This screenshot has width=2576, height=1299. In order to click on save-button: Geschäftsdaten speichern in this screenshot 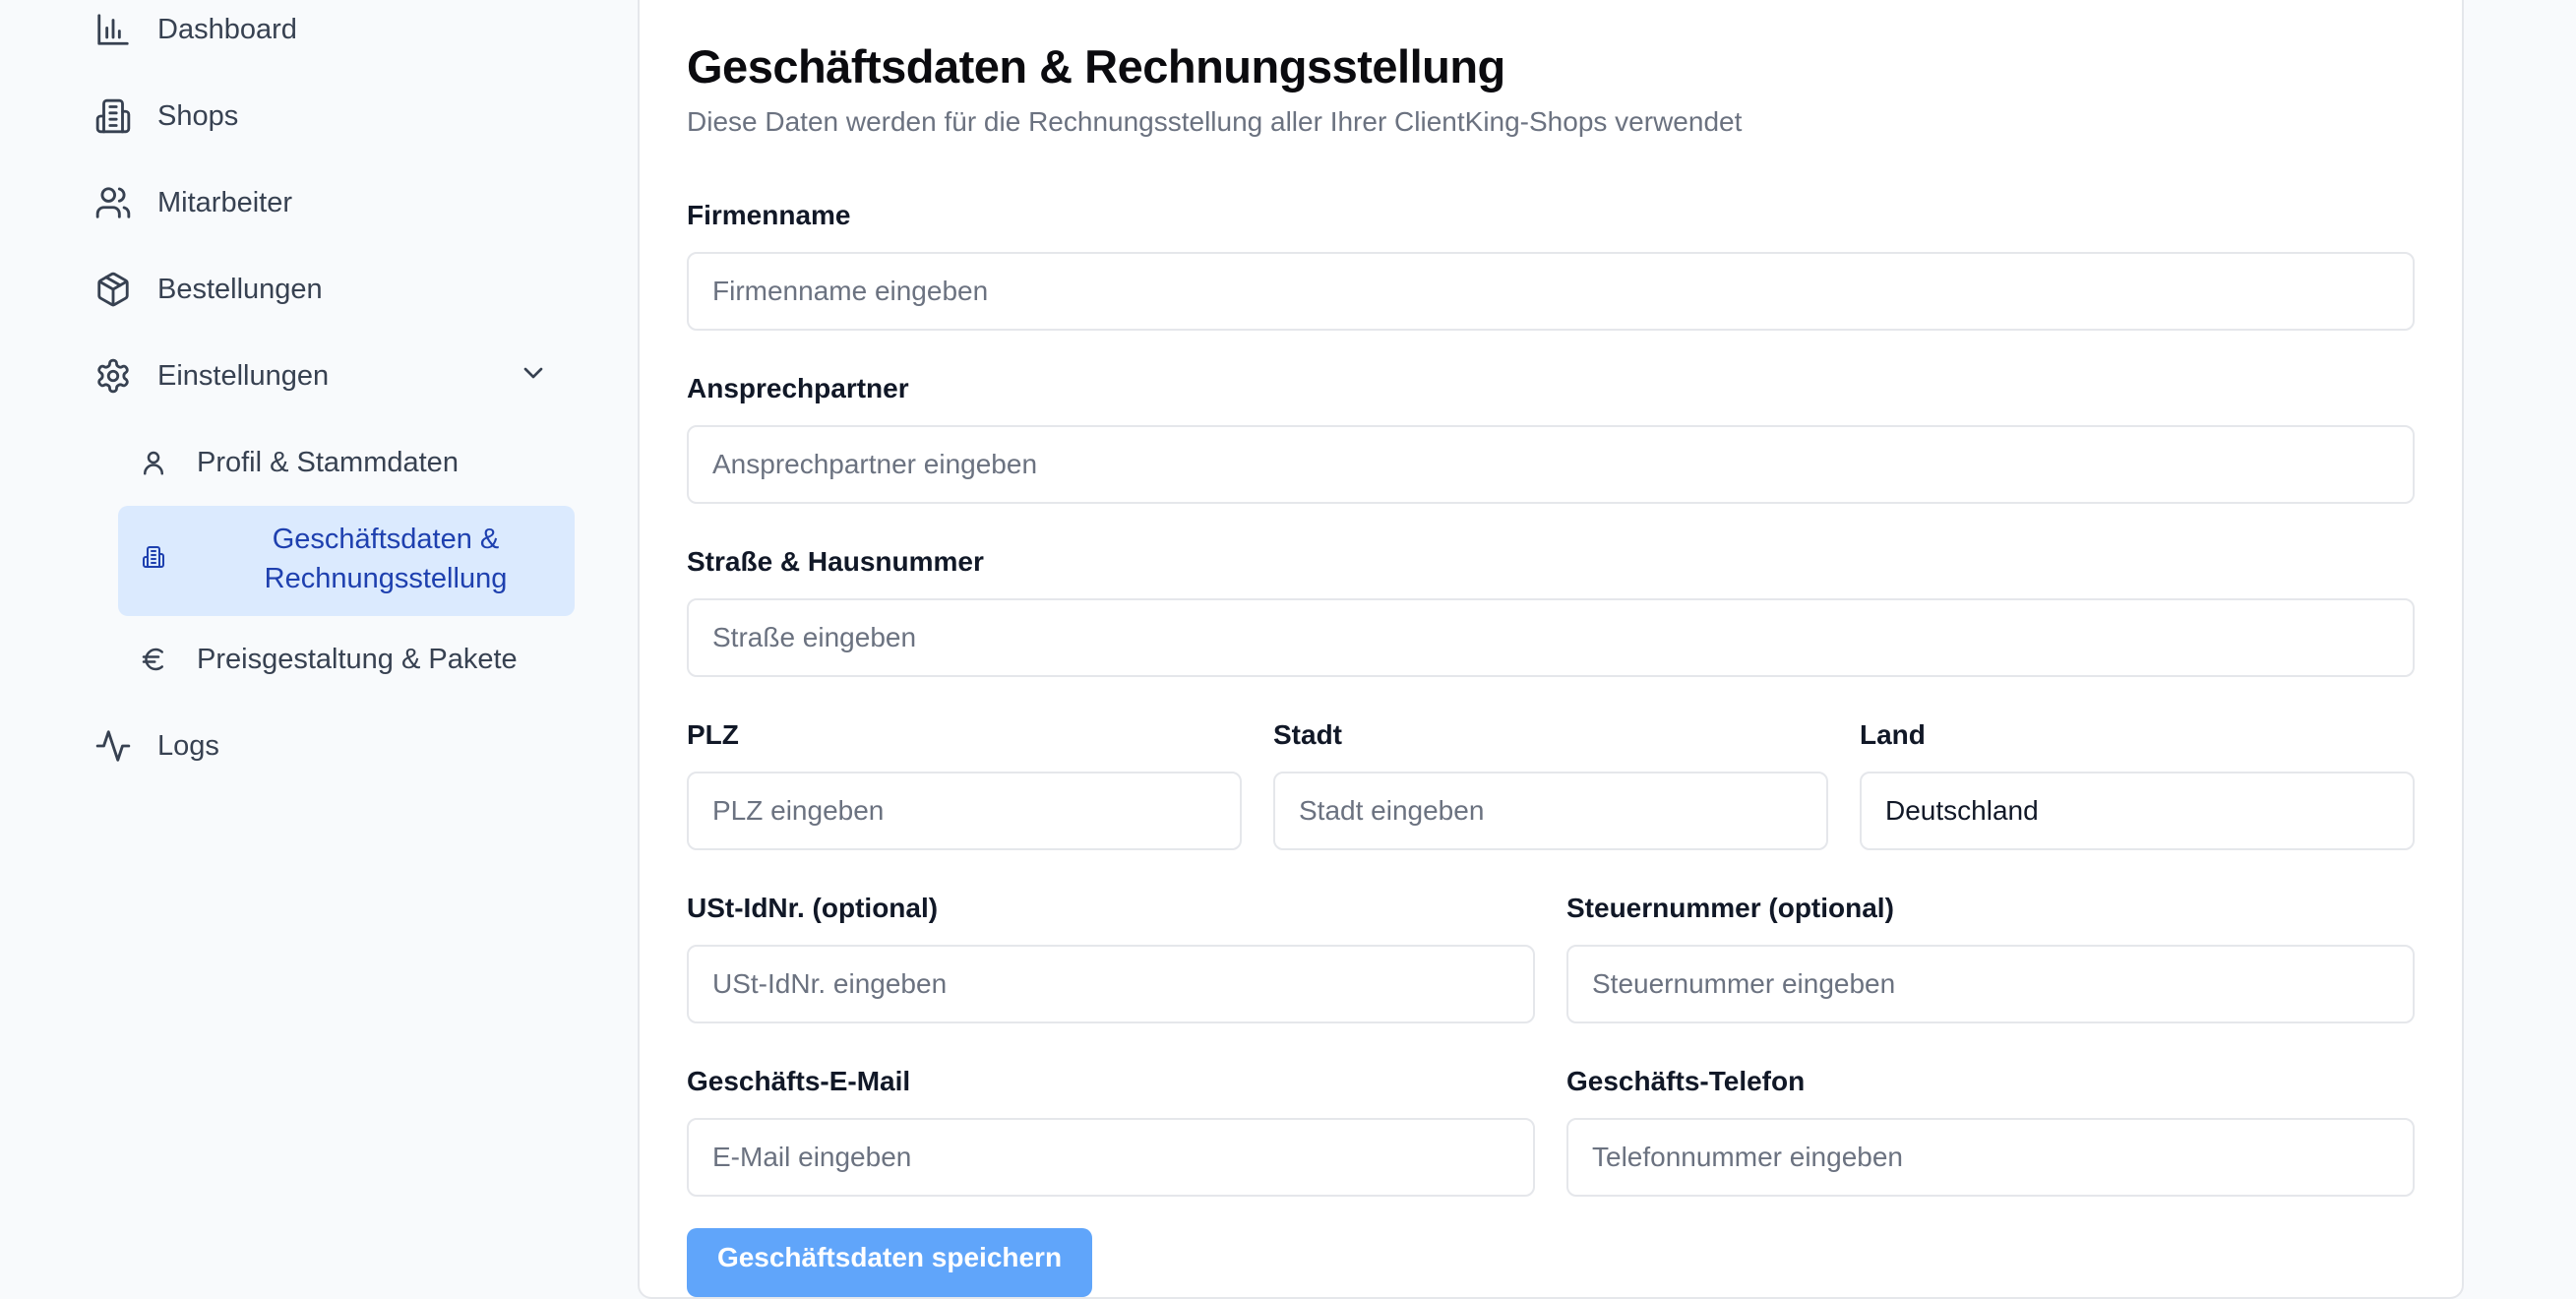, I will do `click(889, 1262)`.